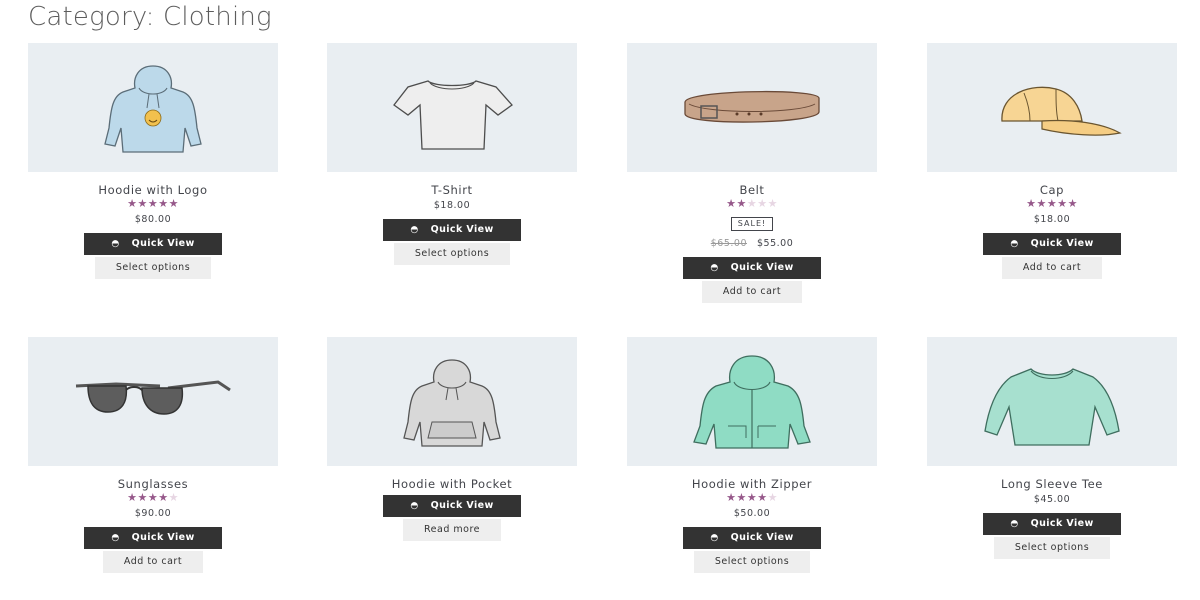 Image resolution: width=1200 pixels, height=600 pixels. I want to click on product-card: Hoodie with Pocket ◓ Quick View Read more, so click(452, 439).